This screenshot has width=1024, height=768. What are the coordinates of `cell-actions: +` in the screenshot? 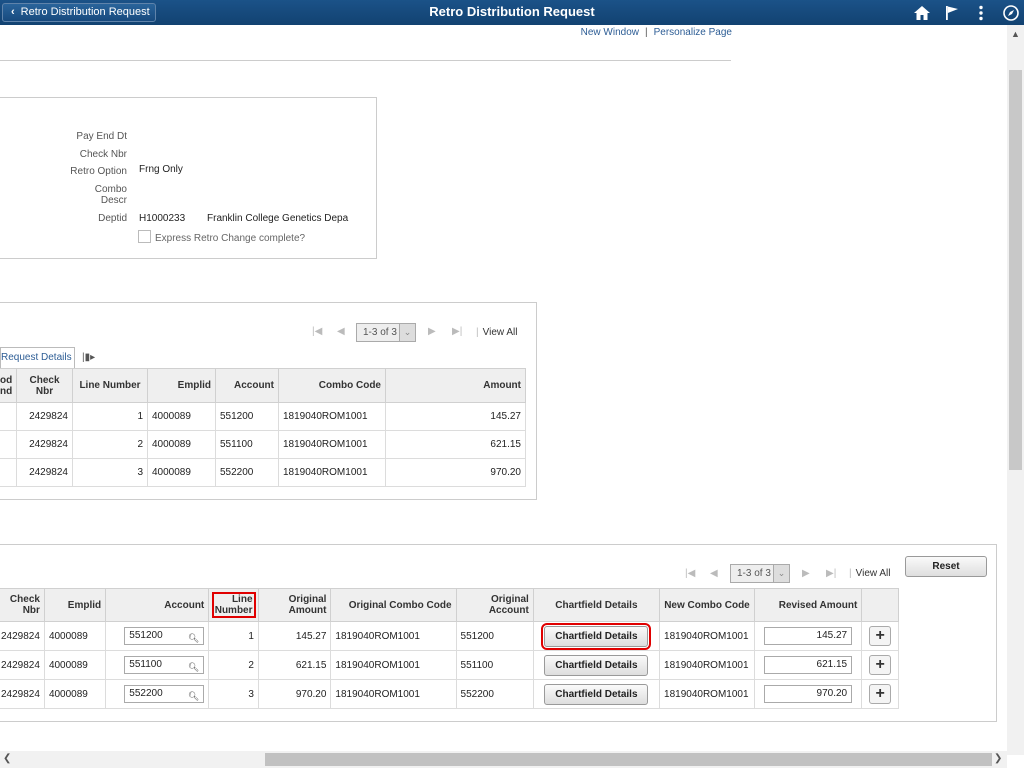 It's located at (880, 665).